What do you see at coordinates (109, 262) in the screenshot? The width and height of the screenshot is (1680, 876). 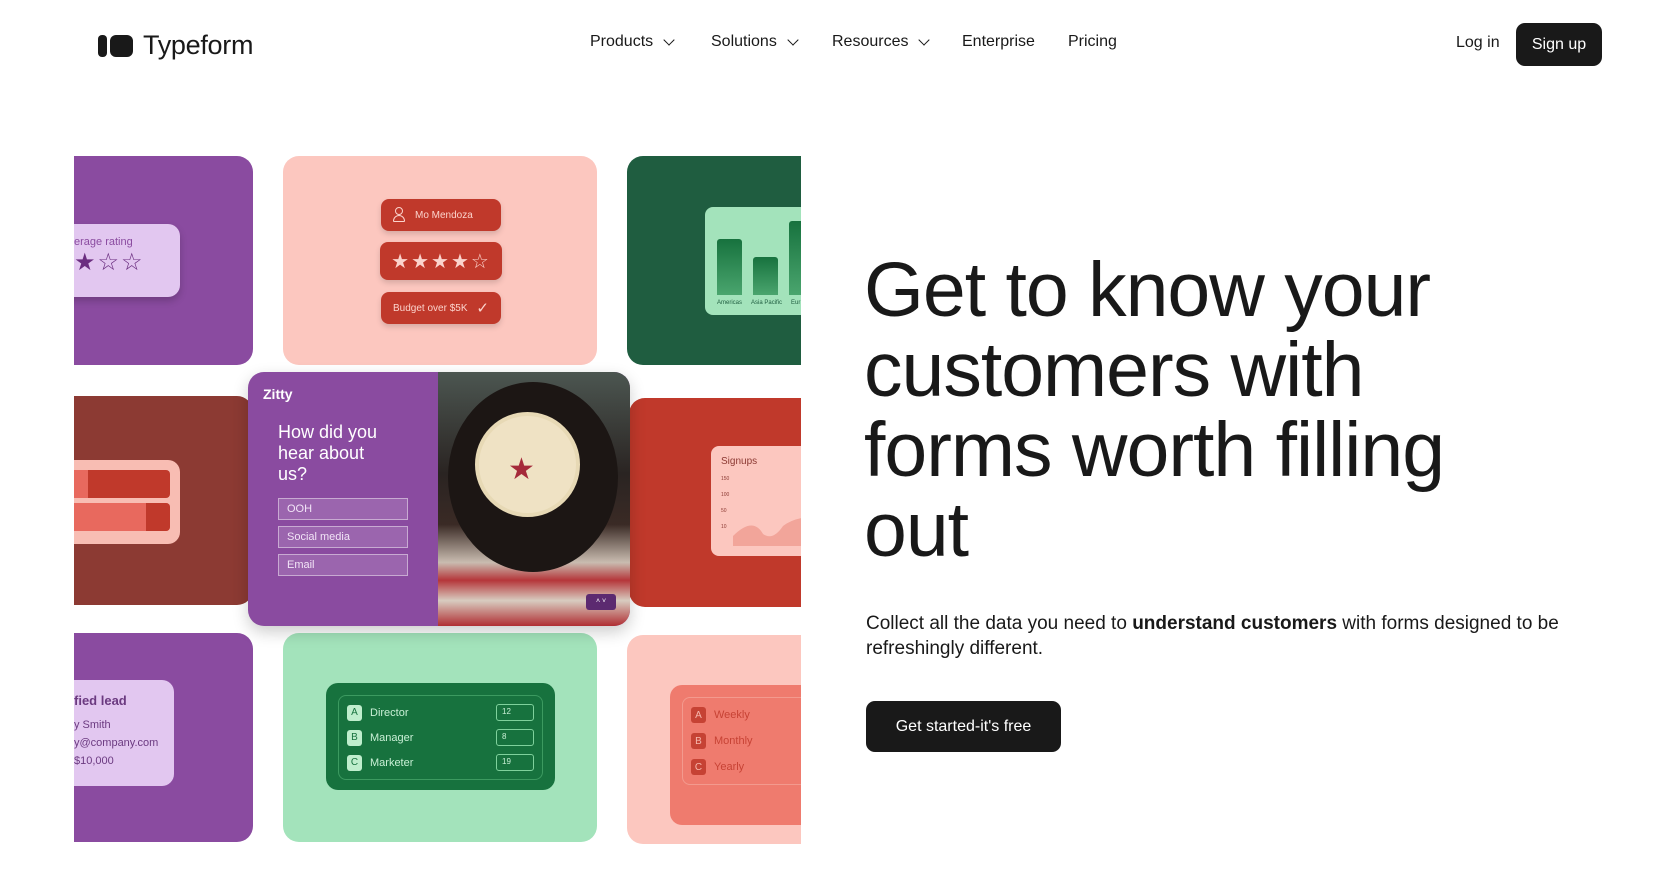 I see `star-rating-icon: ★☆☆` at bounding box center [109, 262].